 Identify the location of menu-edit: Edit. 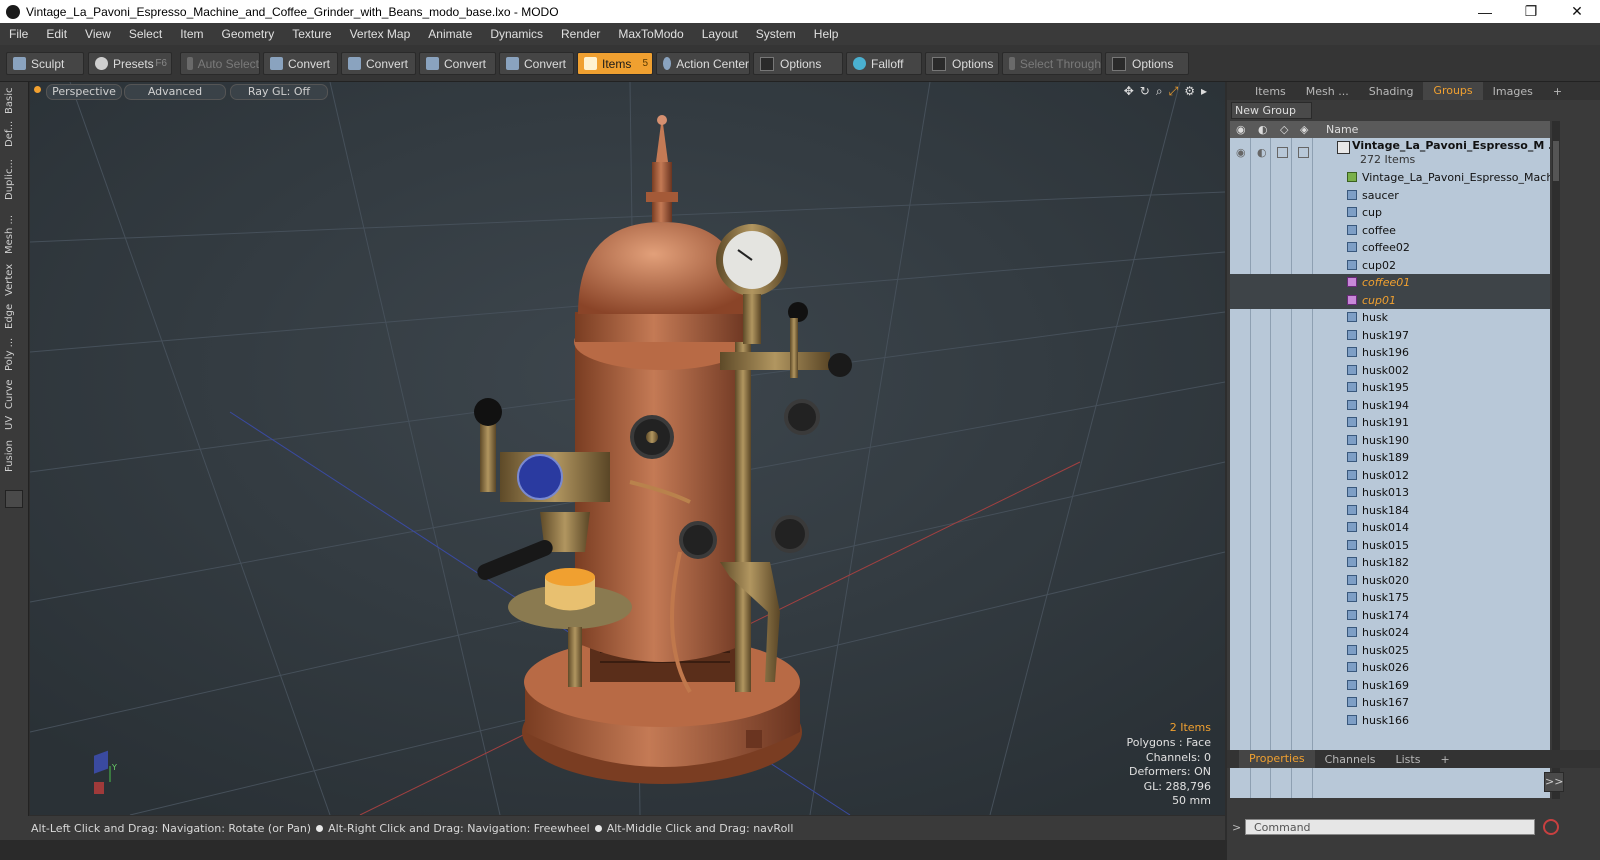
(56, 34).